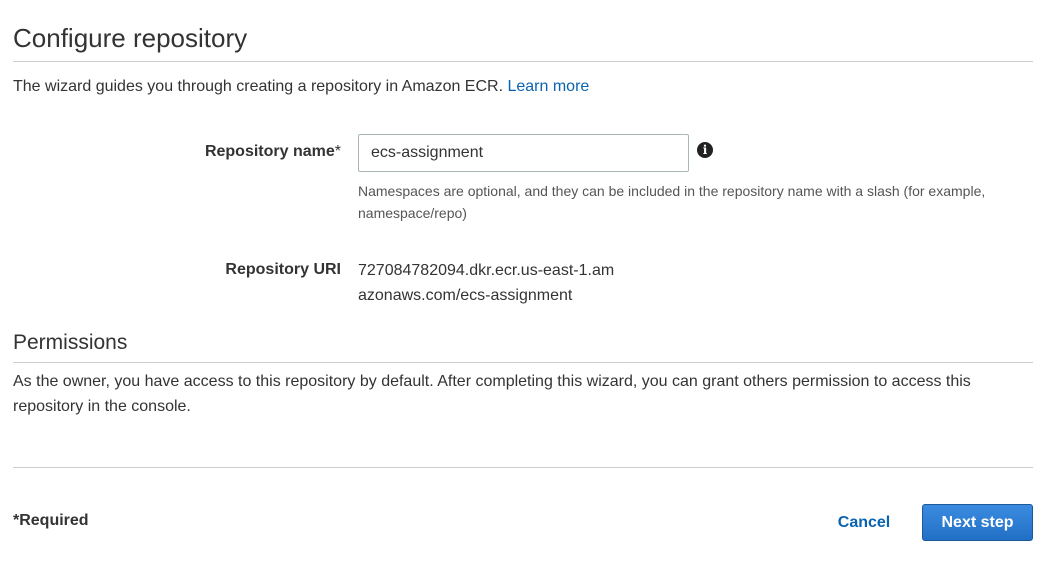  What do you see at coordinates (523, 467) in the screenshot?
I see `footer-divider` at bounding box center [523, 467].